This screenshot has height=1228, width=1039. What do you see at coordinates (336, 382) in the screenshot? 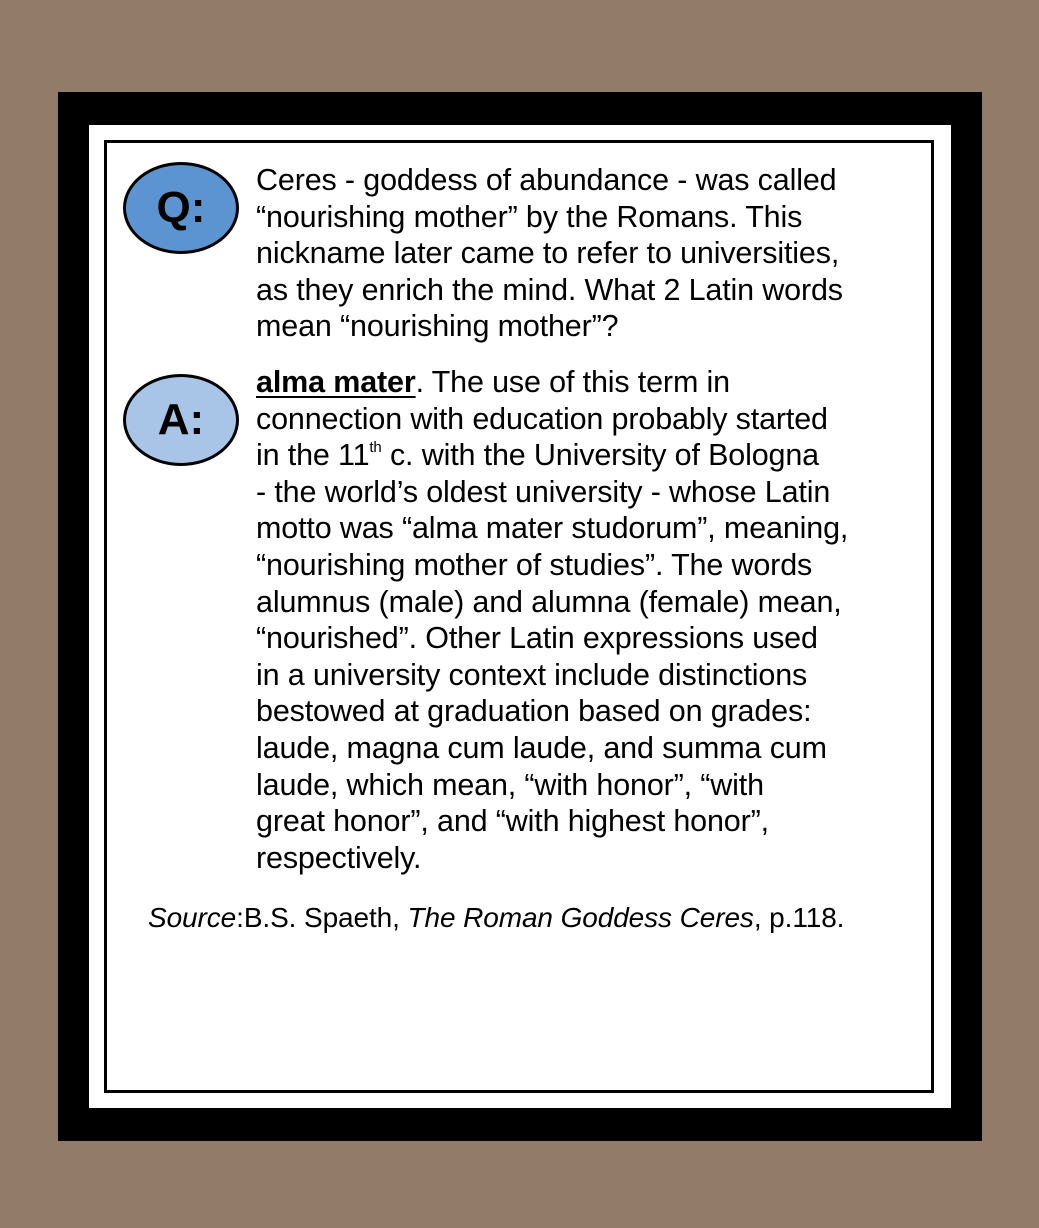
I see `answer-term: alma mater` at bounding box center [336, 382].